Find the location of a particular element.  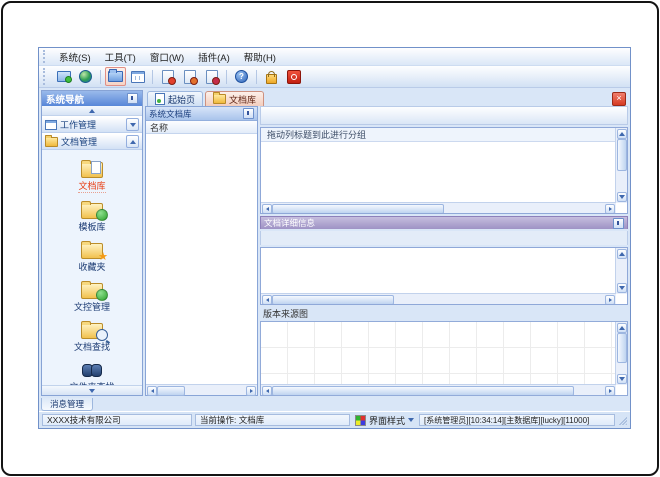

sidebar-items: 文档库模板库★收藏夹文控管理文档查找文件夹查找✓签出的文档 is located at coordinates (92, 267).